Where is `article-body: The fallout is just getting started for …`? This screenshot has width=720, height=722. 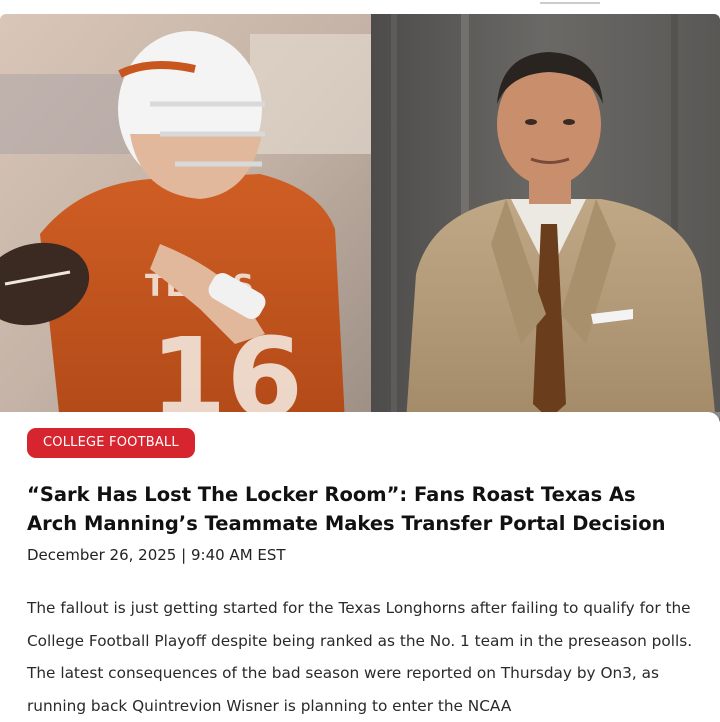 article-body: The fallout is just getting started for … is located at coordinates (360, 657).